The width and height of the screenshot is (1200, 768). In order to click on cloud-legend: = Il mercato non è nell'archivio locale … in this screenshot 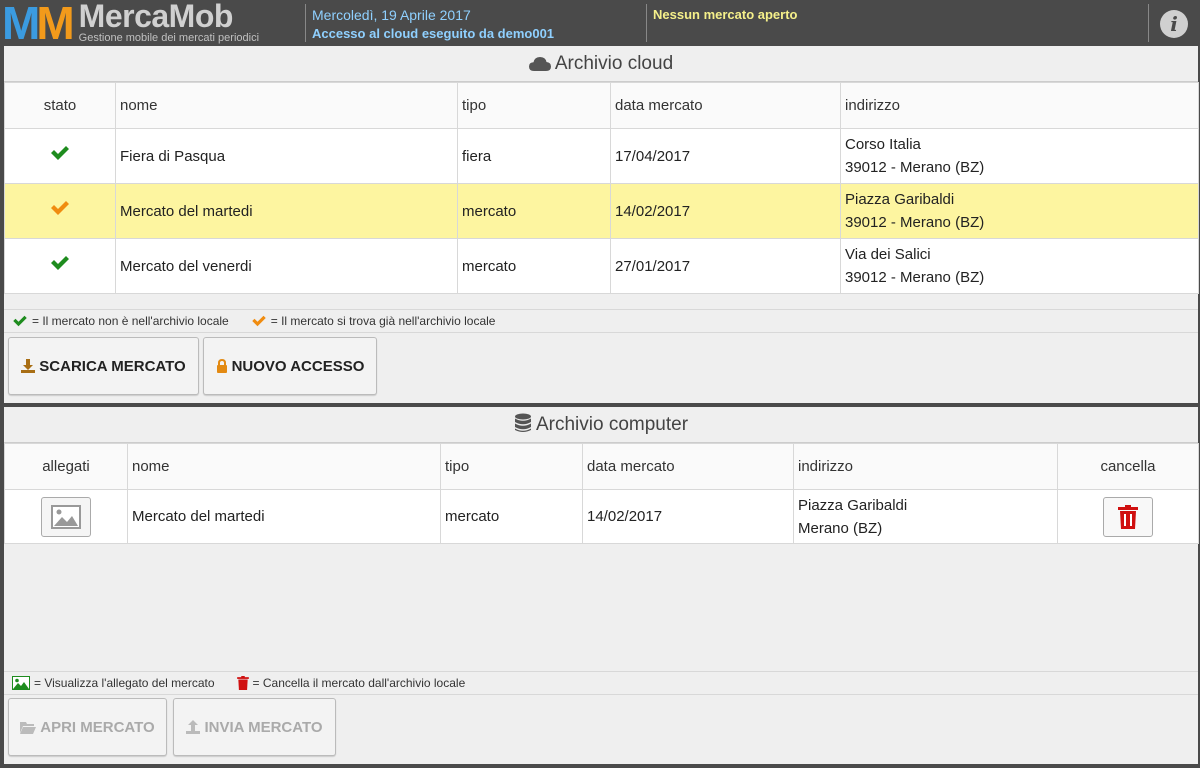, I will do `click(601, 321)`.